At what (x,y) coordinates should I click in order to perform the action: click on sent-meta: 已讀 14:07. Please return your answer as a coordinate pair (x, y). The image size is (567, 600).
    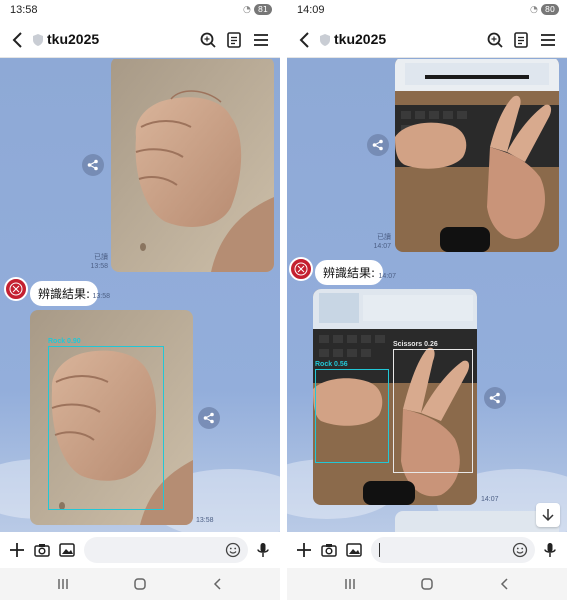
    Looking at the image, I should click on (379, 242).